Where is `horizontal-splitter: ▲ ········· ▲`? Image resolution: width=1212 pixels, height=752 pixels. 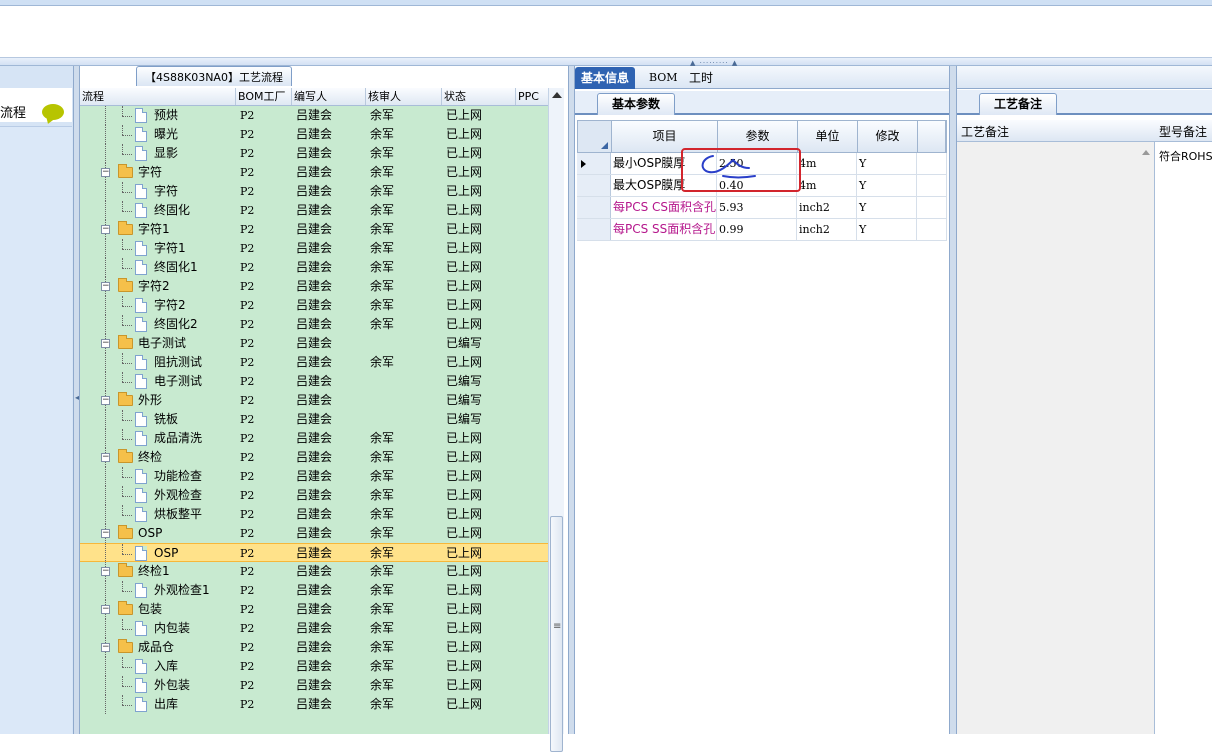
horizontal-splitter: ▲ ········· ▲ is located at coordinates (606, 62).